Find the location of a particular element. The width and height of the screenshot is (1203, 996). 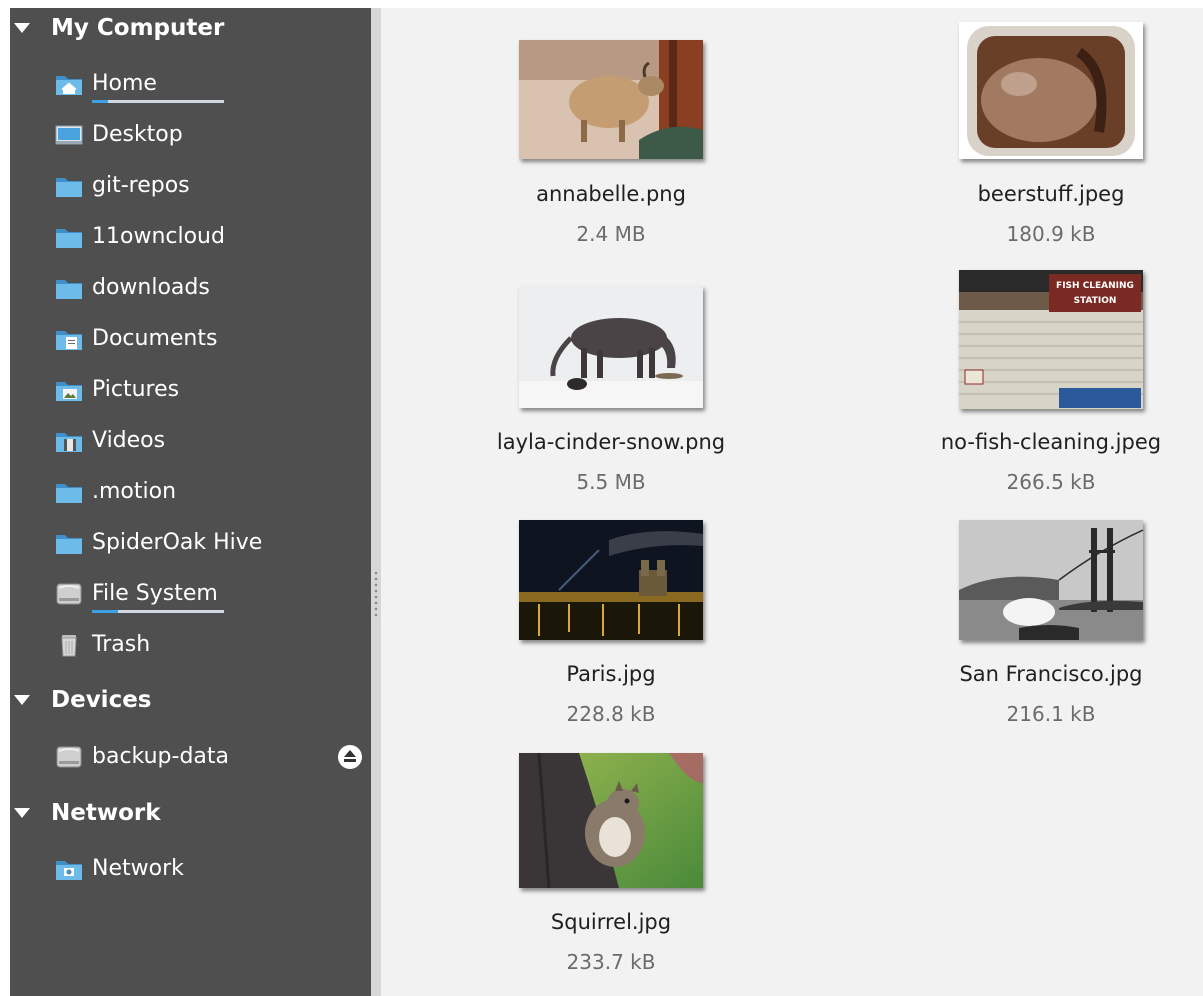

pictures-folder-icon is located at coordinates (69, 391).